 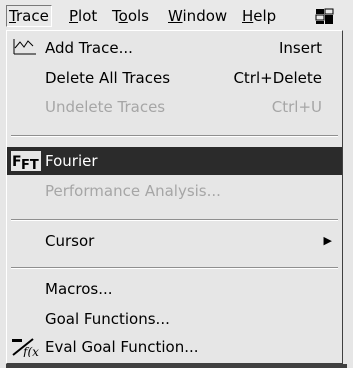 I want to click on menu-plot: Plot, so click(x=83, y=16).